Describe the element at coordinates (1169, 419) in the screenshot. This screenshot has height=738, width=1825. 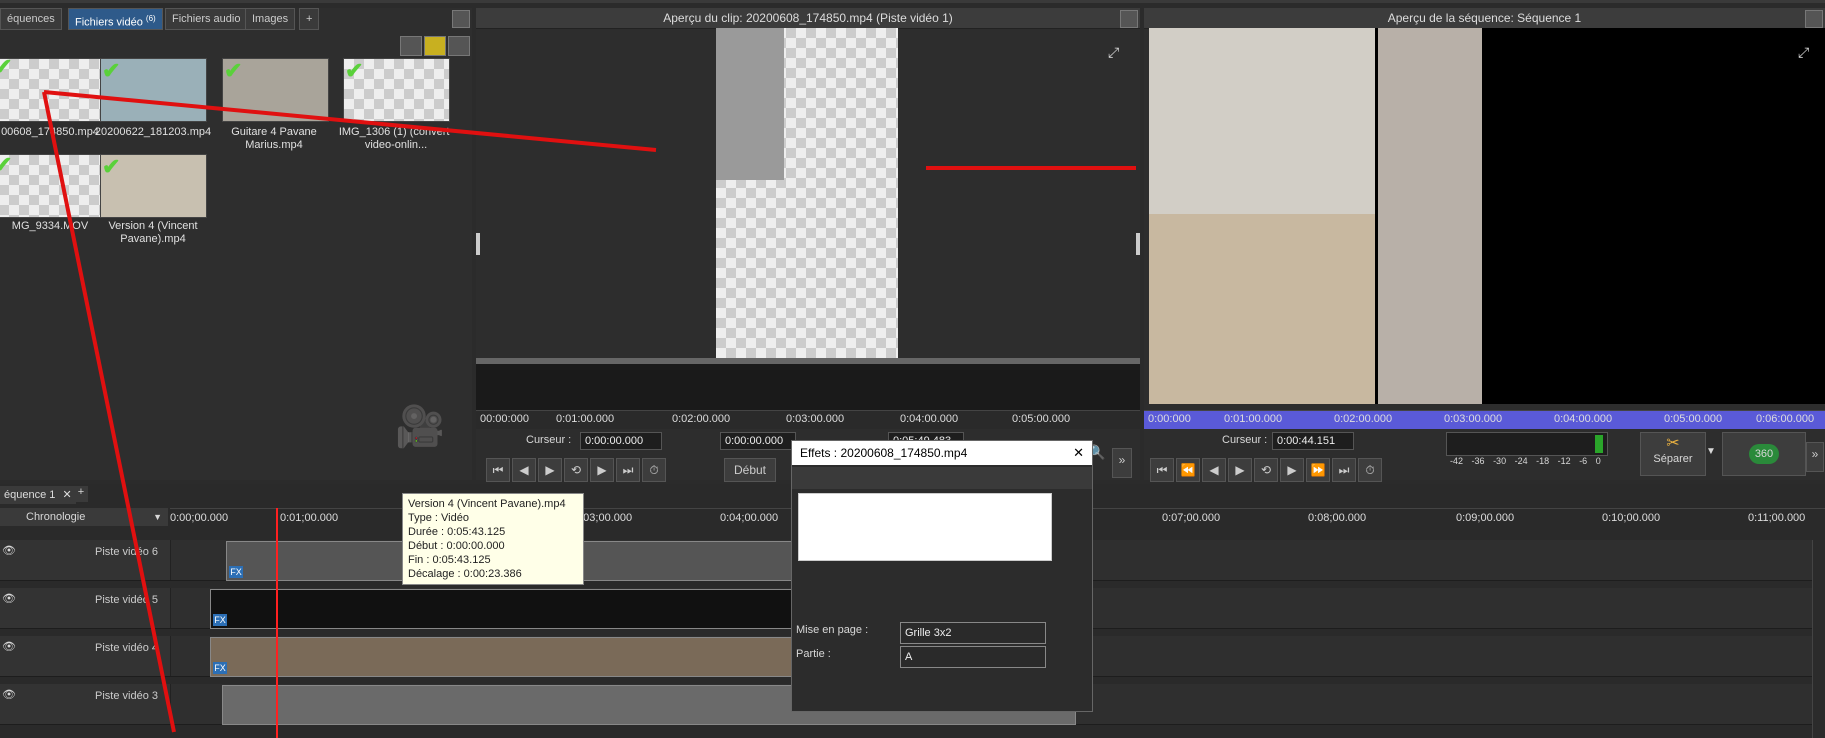
I see `ruler-tick: 0:00:000` at that location.